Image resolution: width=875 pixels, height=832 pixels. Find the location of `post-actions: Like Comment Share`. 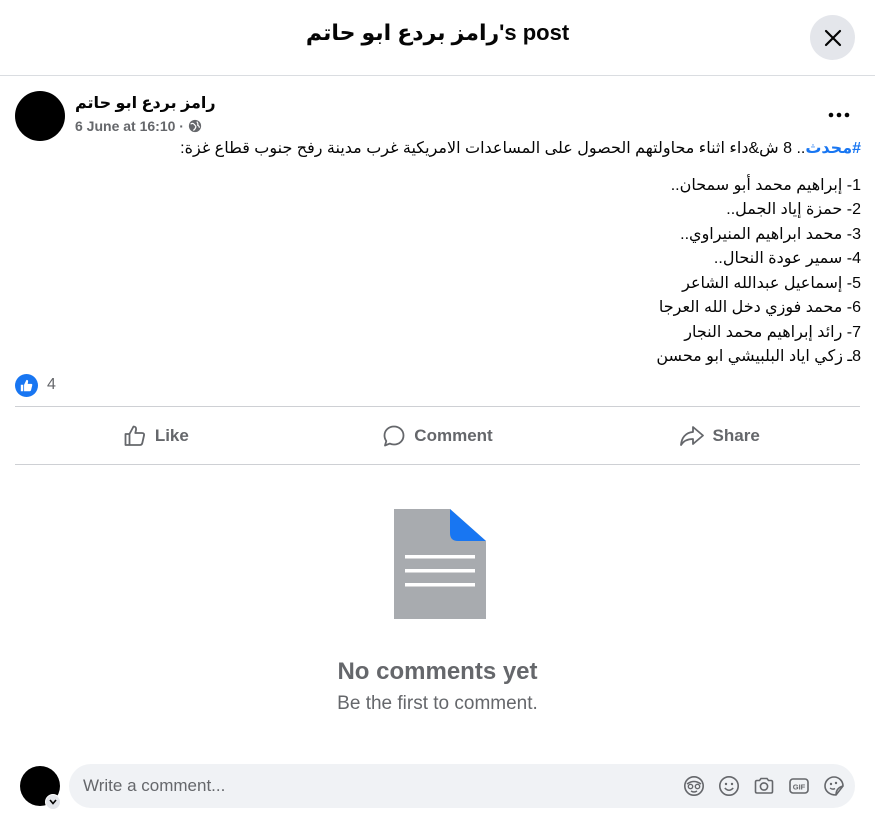

post-actions: Like Comment Share is located at coordinates (437, 436).